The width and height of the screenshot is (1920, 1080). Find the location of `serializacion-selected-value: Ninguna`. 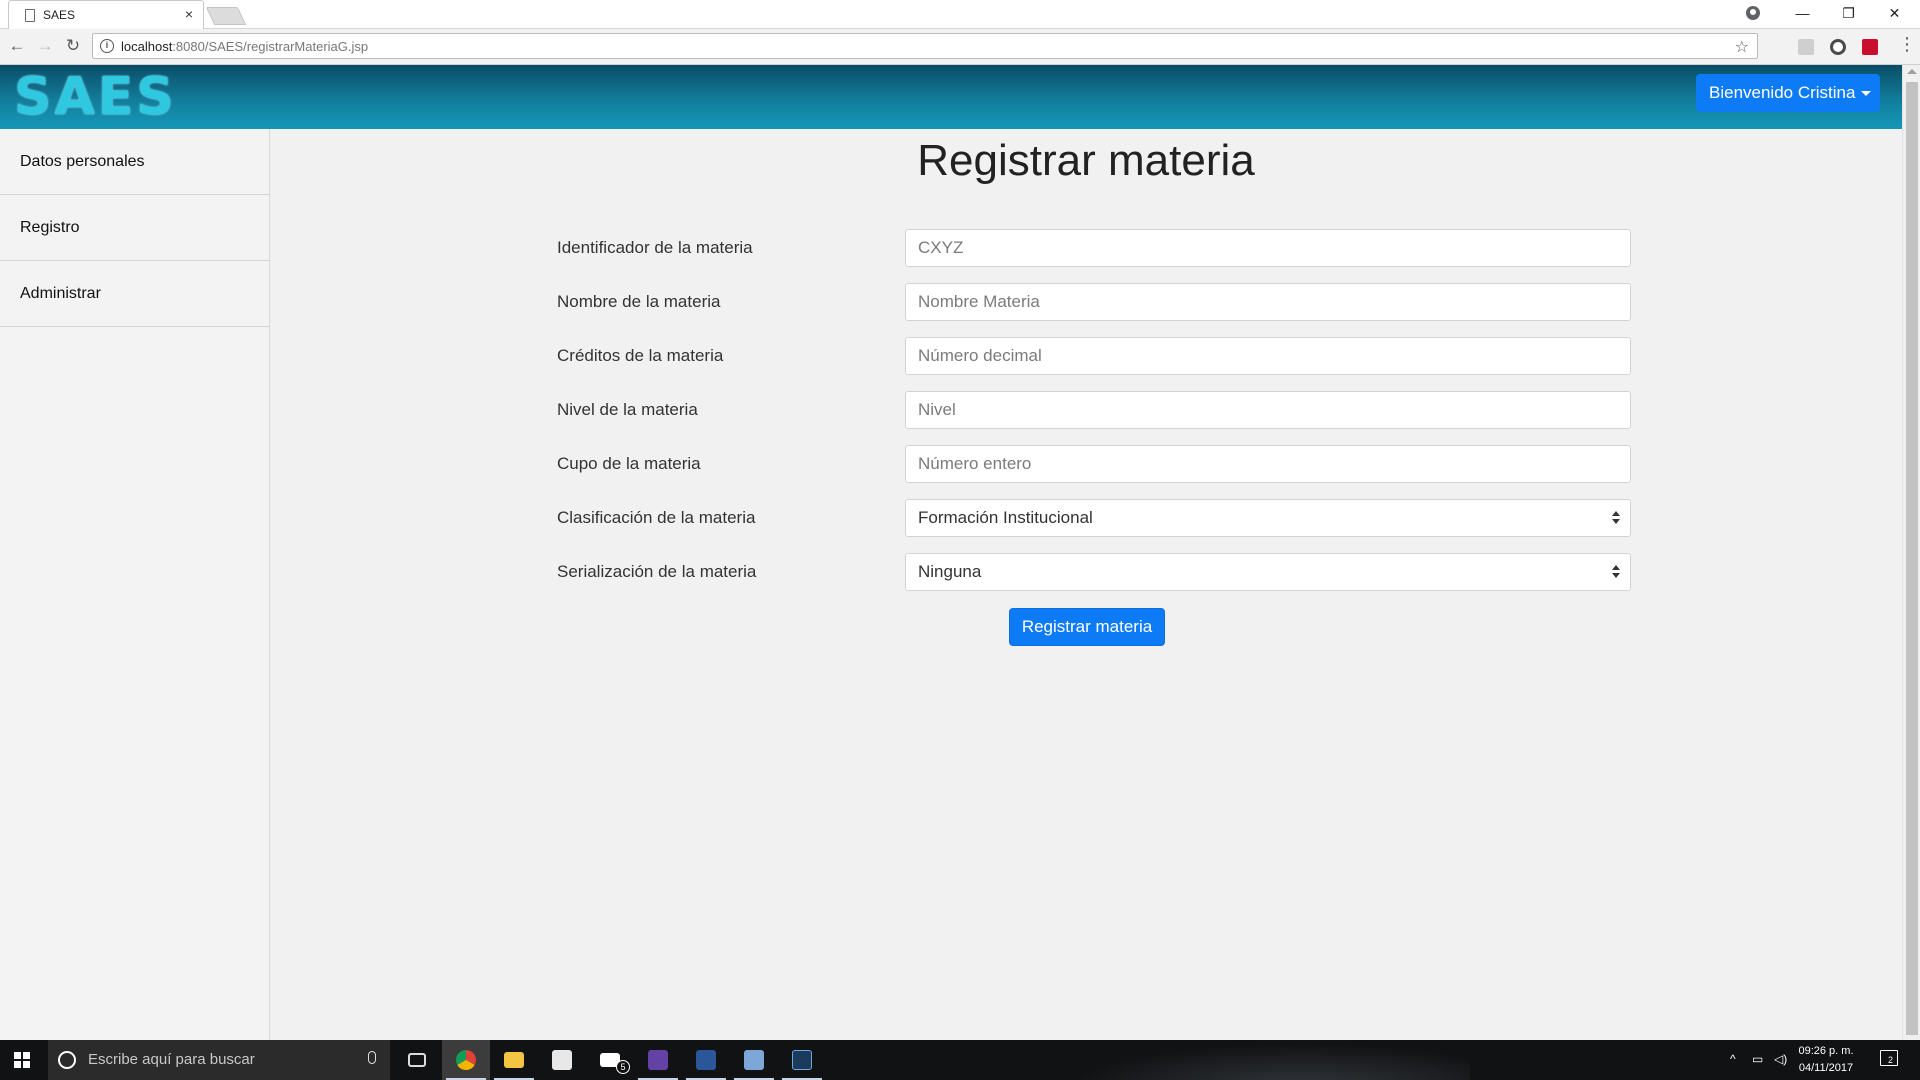

serializacion-selected-value: Ninguna is located at coordinates (950, 571).